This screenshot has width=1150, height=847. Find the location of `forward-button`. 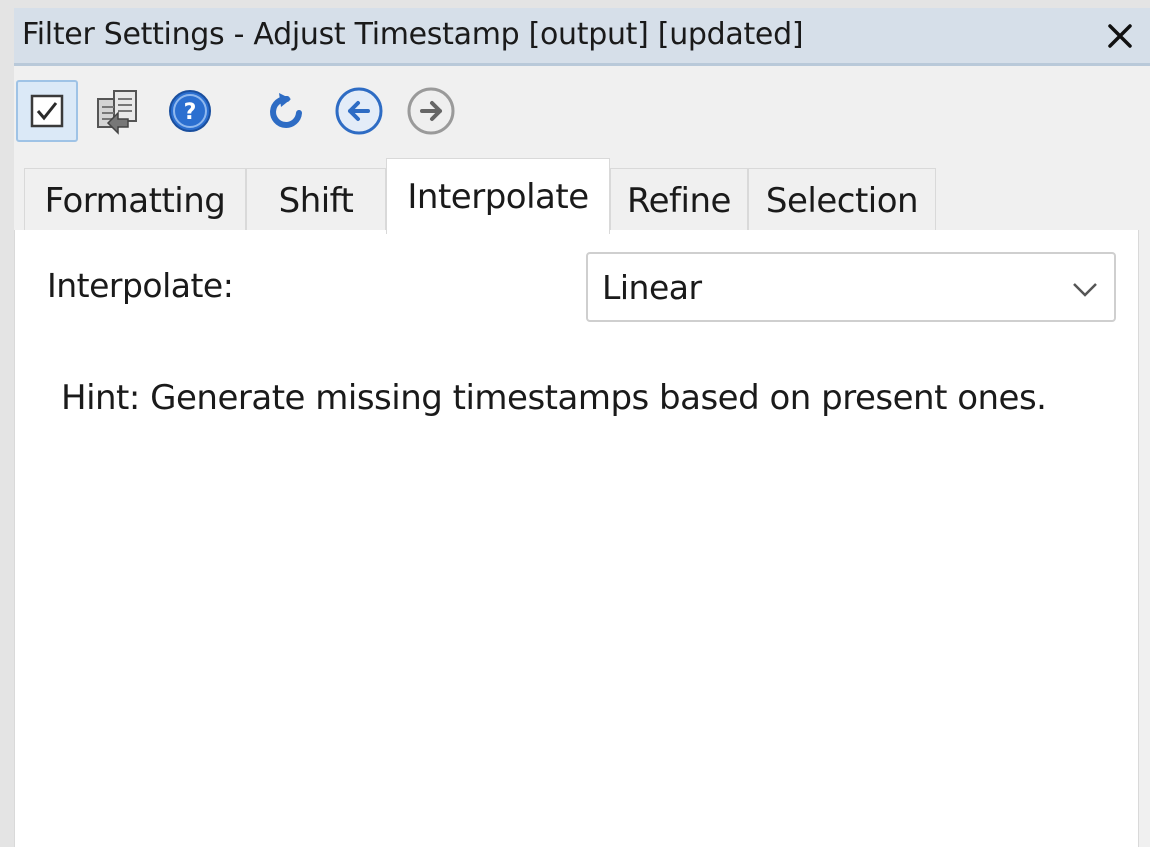

forward-button is located at coordinates (431, 111).